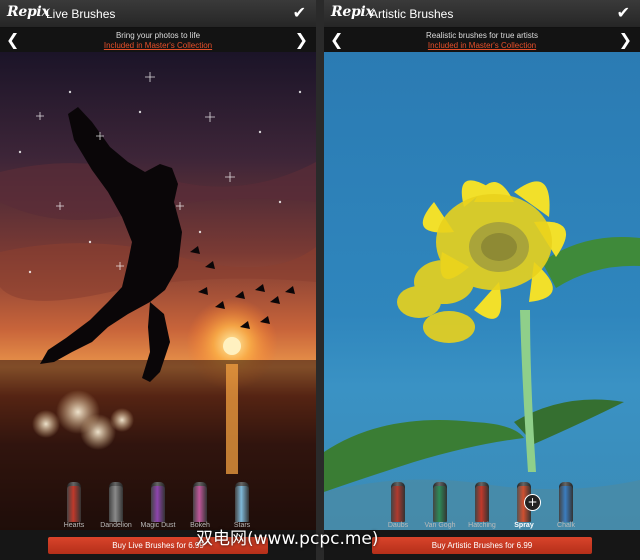  What do you see at coordinates (482, 545) in the screenshot?
I see `buy-artistic-brushes-button: Buy Artistic Brushes for 6.99` at bounding box center [482, 545].